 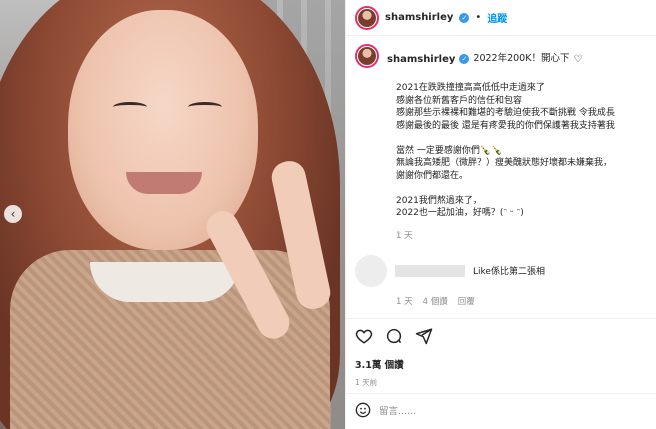 I want to click on caption: shamshirley ✓ 2022年200K！開心下 ♡, so click(x=501, y=56).